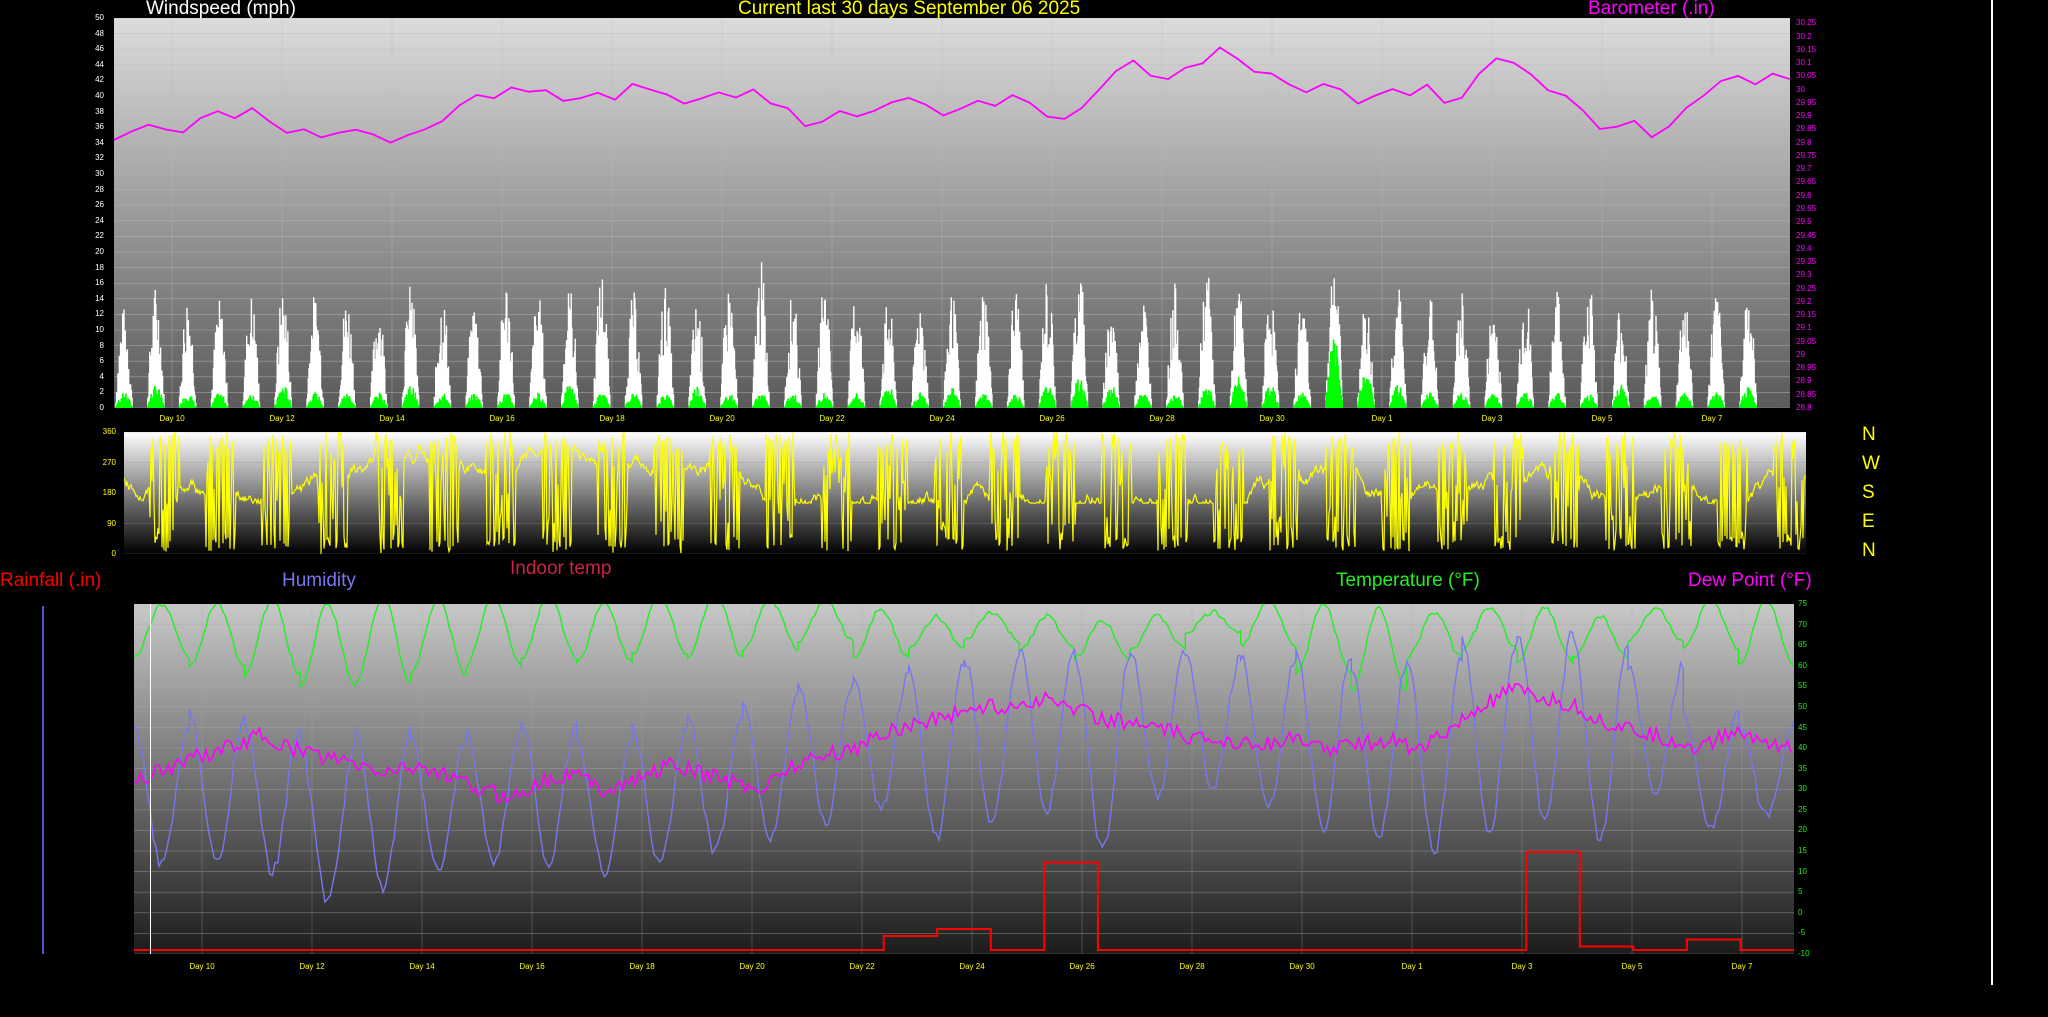 Image resolution: width=2048 pixels, height=1017 pixels. I want to click on barometer-y-tick: 30.05, so click(1806, 76).